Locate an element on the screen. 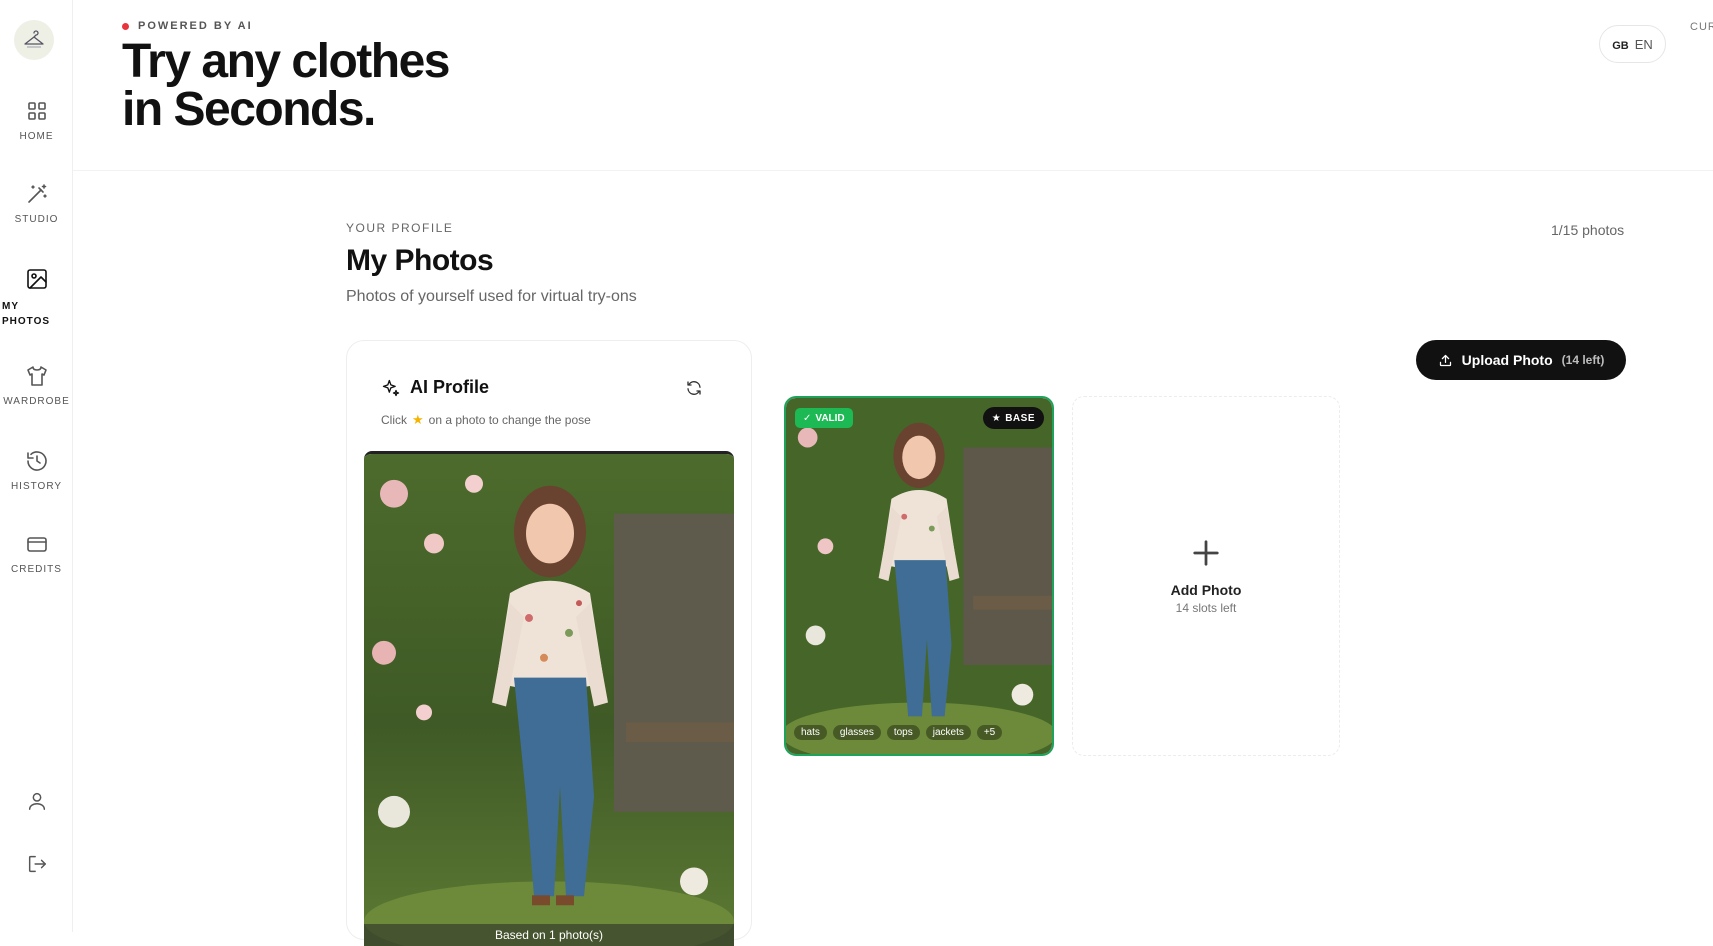 The height and width of the screenshot is (946, 1713). language-code: EN is located at coordinates (1643, 44).